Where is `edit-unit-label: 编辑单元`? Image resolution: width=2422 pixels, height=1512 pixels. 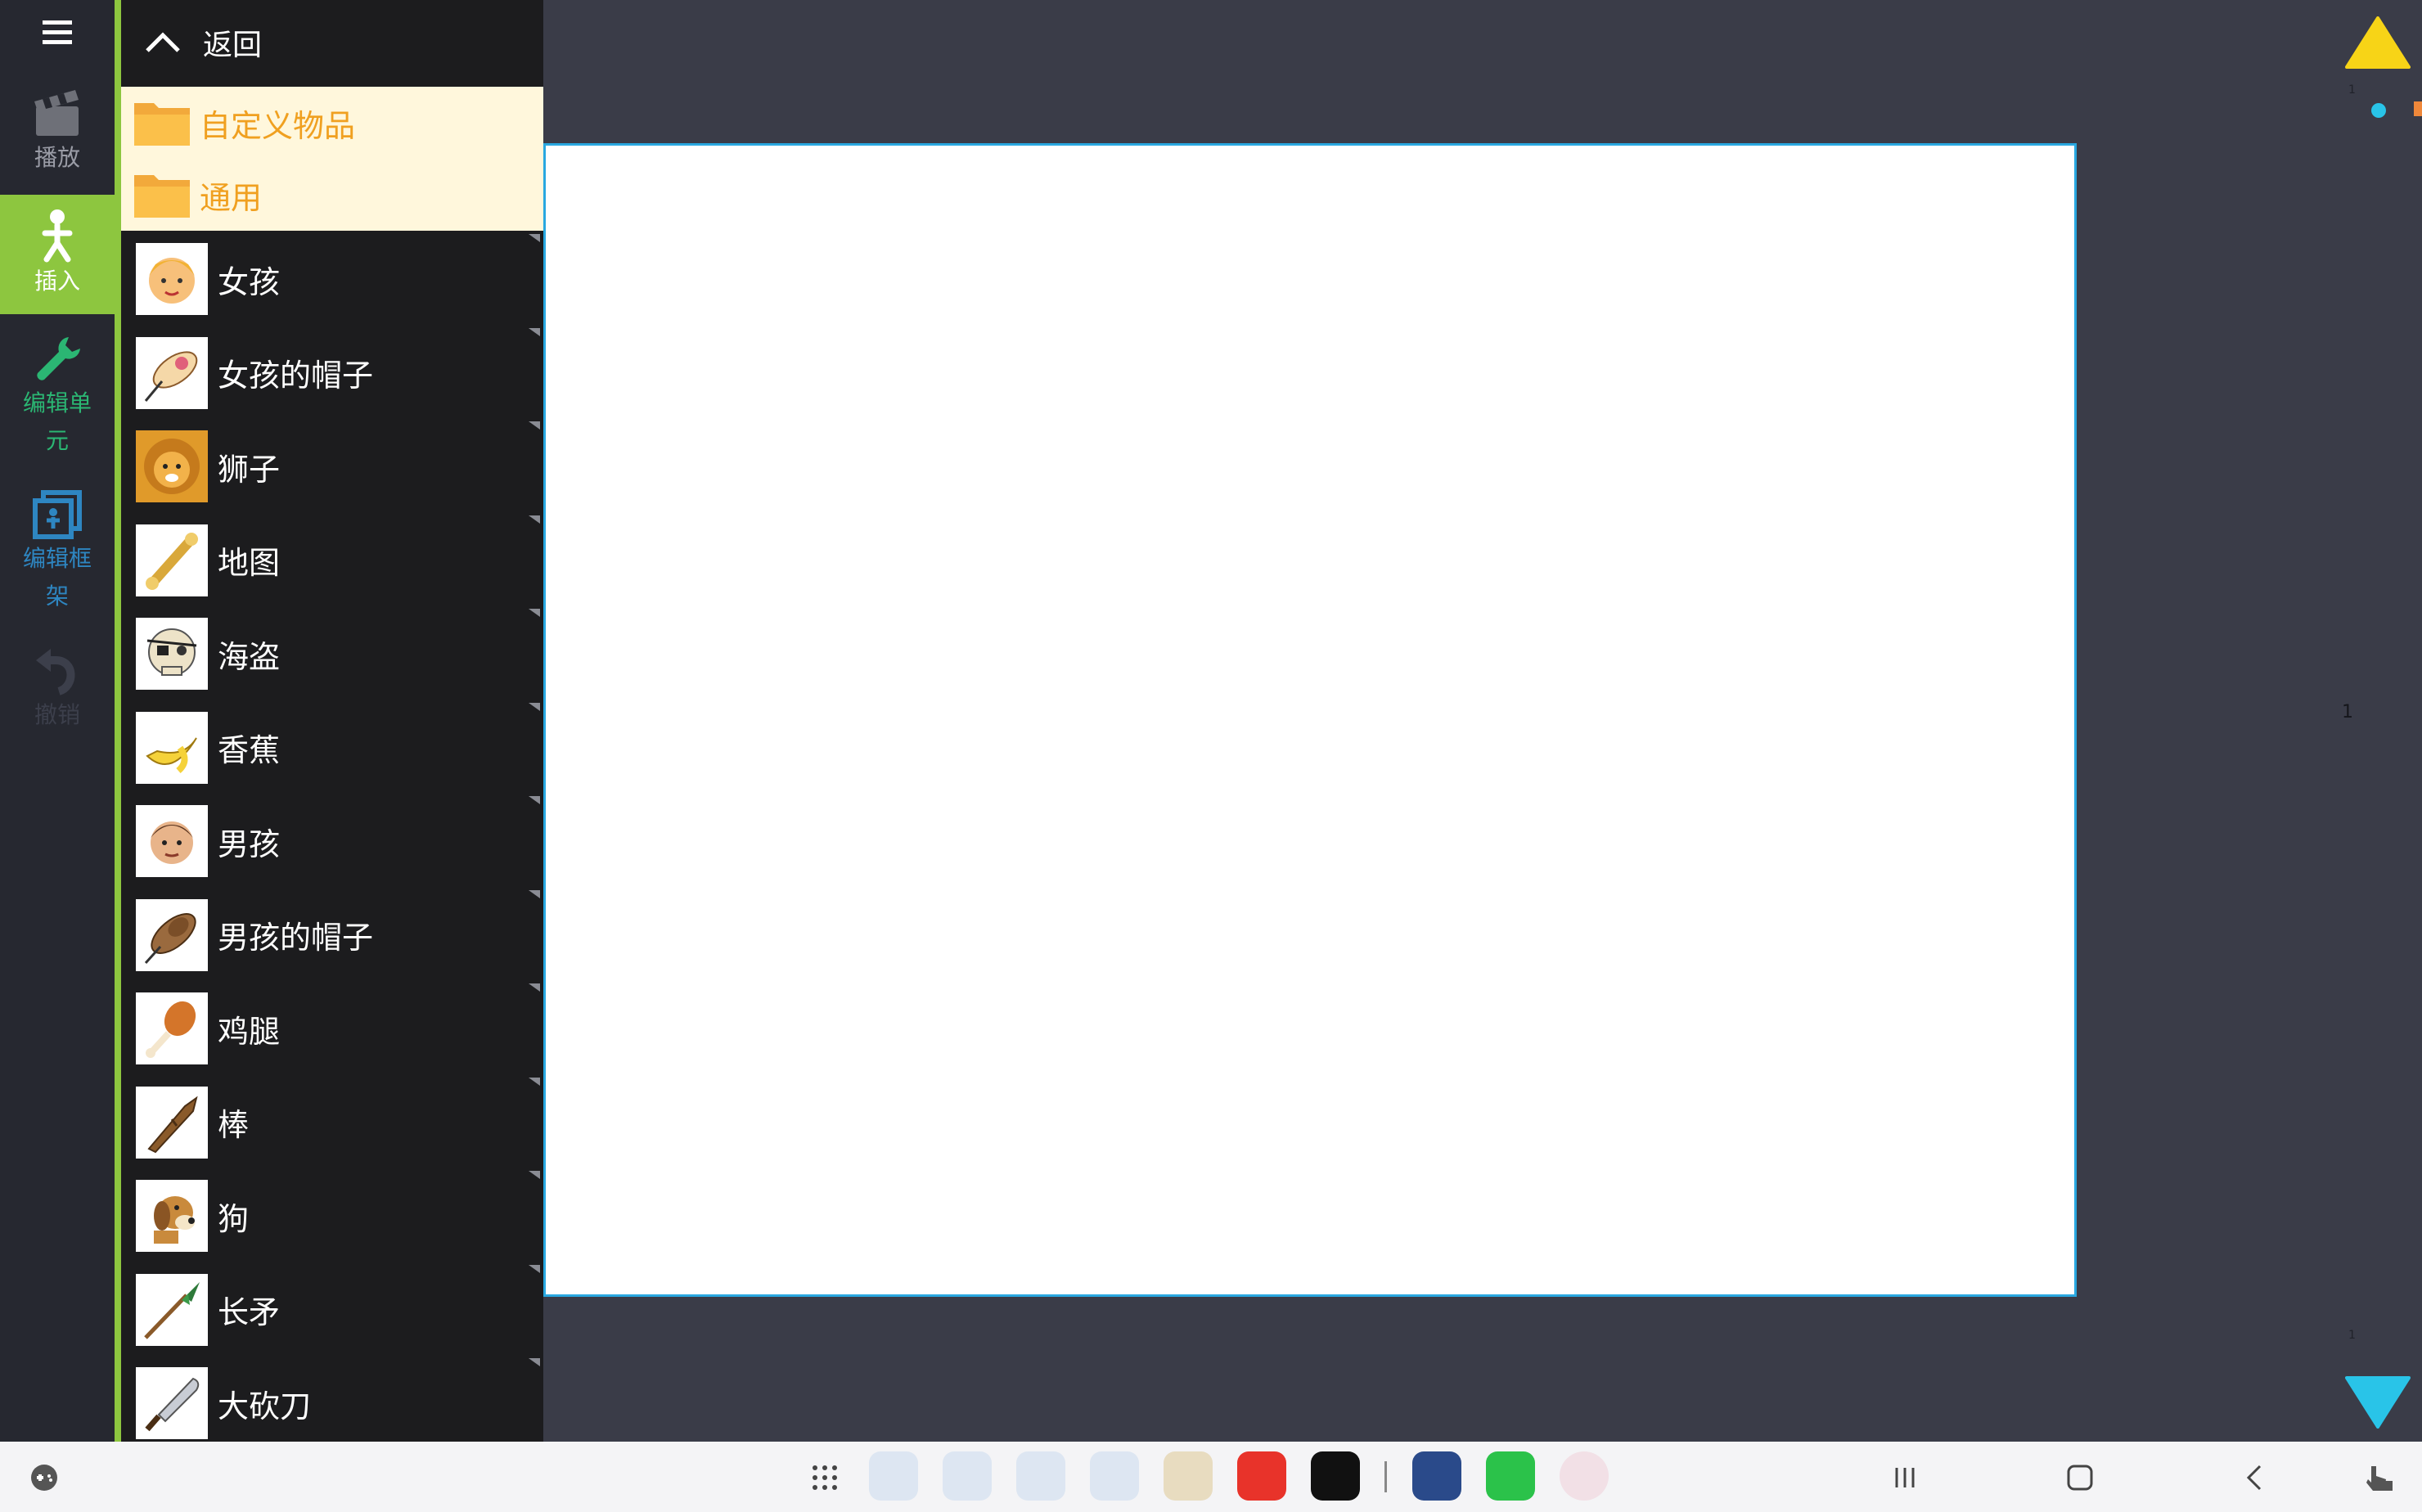 edit-unit-label: 编辑单元 is located at coordinates (57, 422).